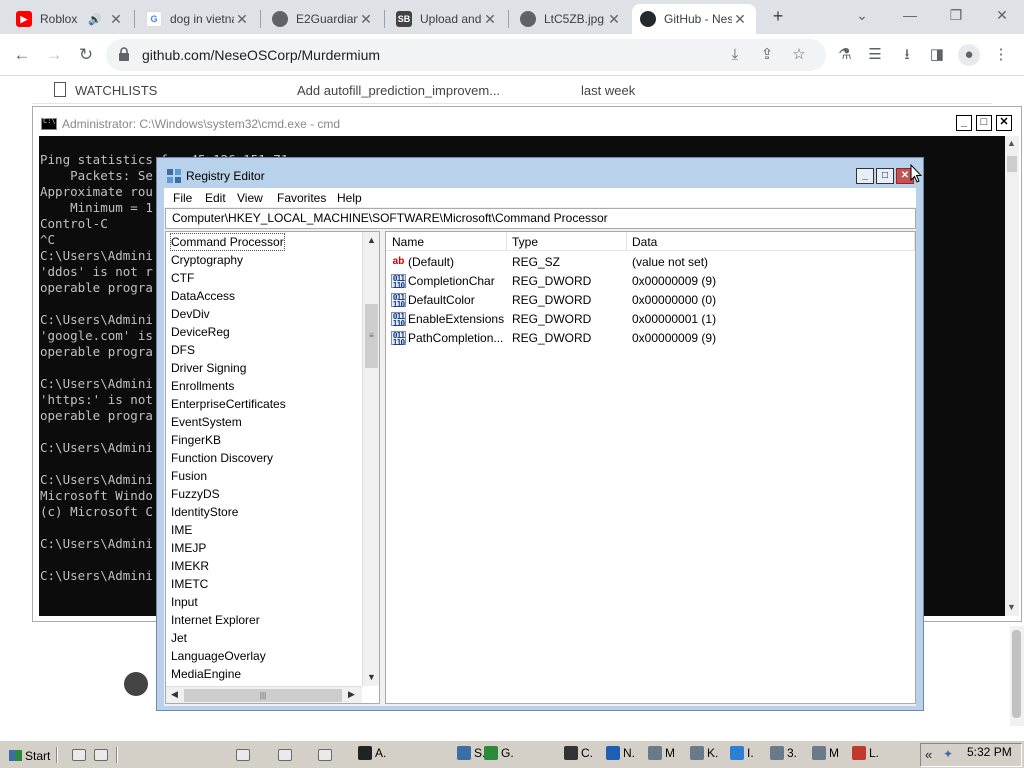  Describe the element at coordinates (499, 755) in the screenshot. I see `taskbar-item: G.` at that location.